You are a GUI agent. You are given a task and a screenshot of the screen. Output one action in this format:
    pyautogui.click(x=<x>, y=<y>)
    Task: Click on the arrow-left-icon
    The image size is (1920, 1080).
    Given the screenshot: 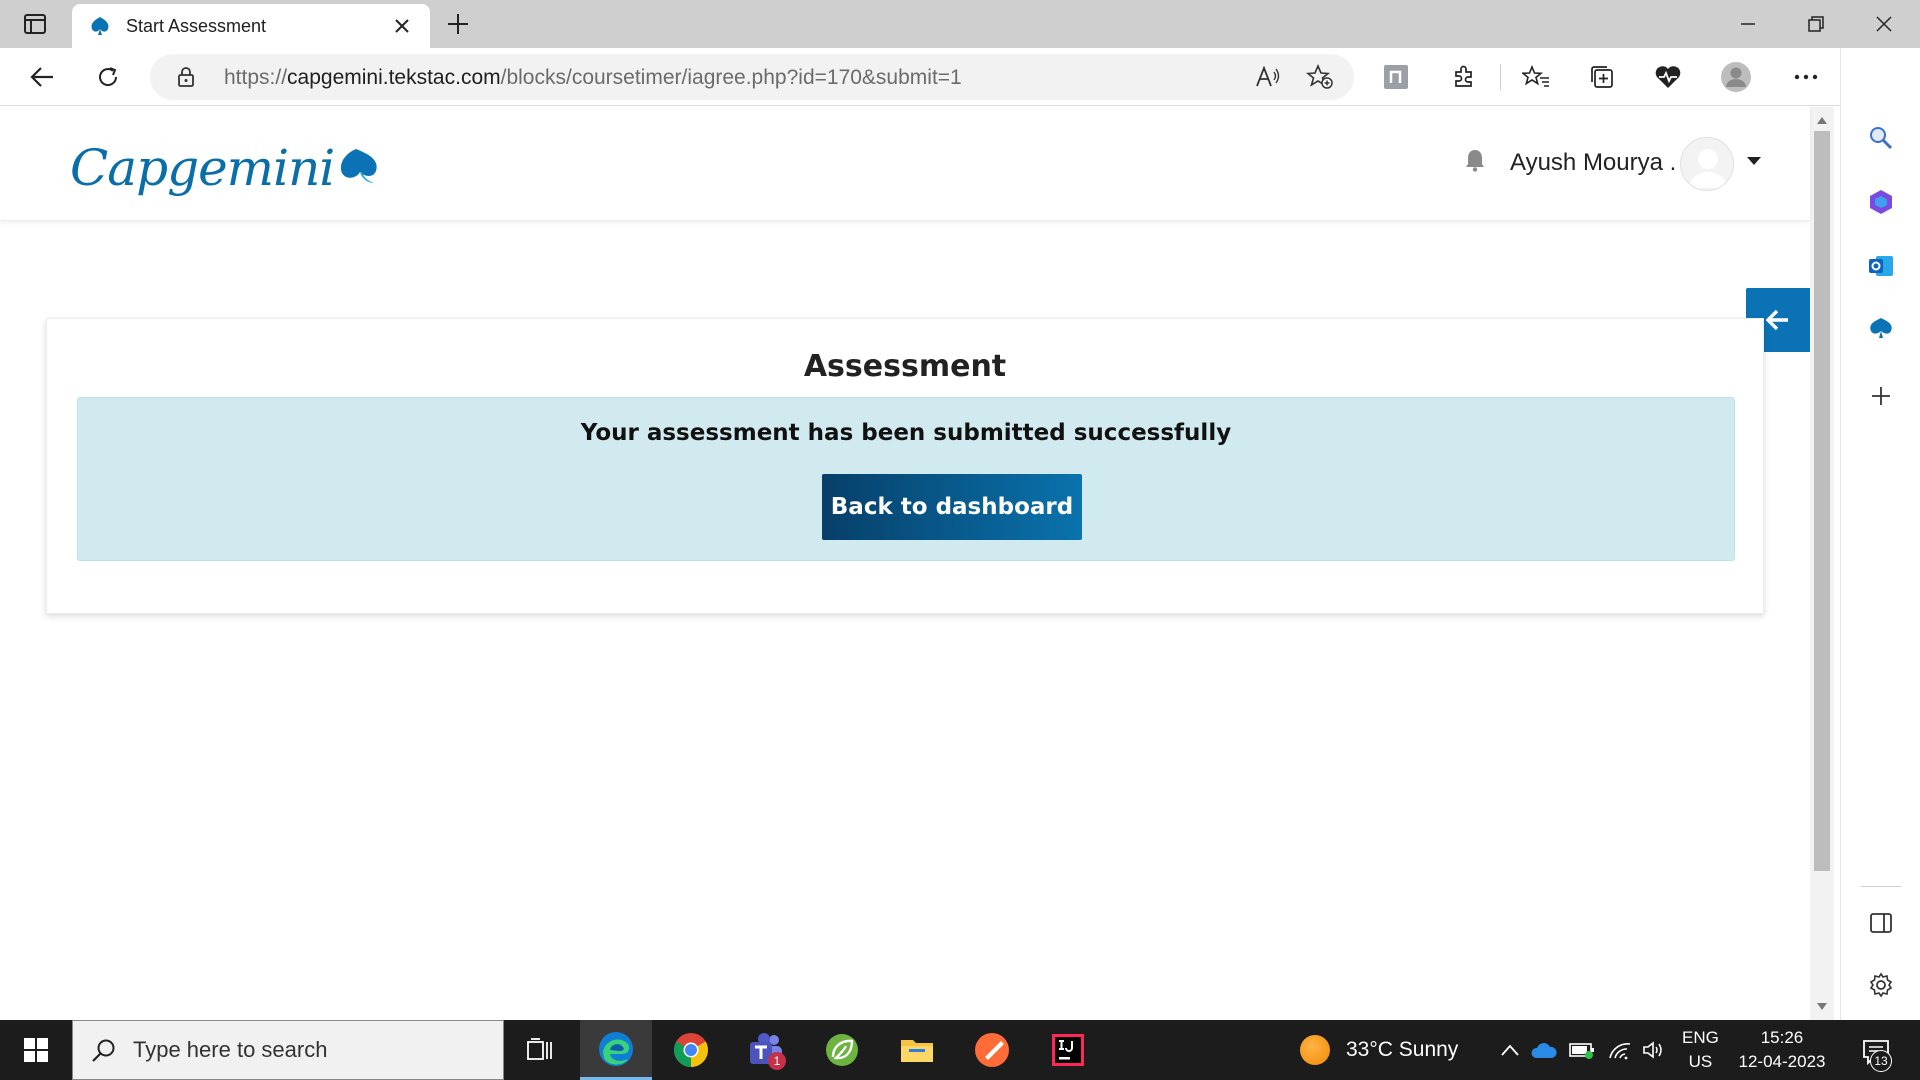 What is the action you would take?
    pyautogui.click(x=1777, y=320)
    